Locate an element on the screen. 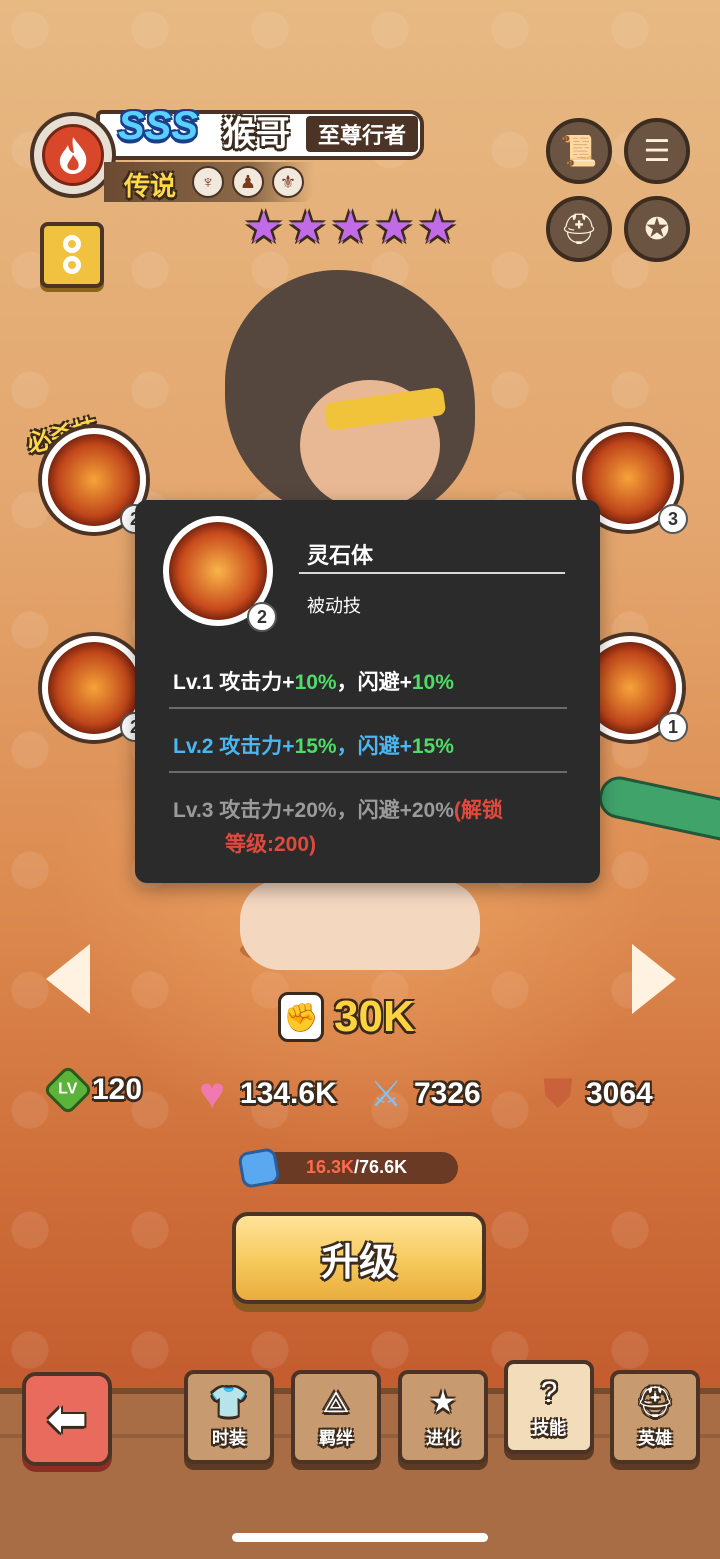 This screenshot has width=720, height=1559. exp-icon is located at coordinates (259, 1168).